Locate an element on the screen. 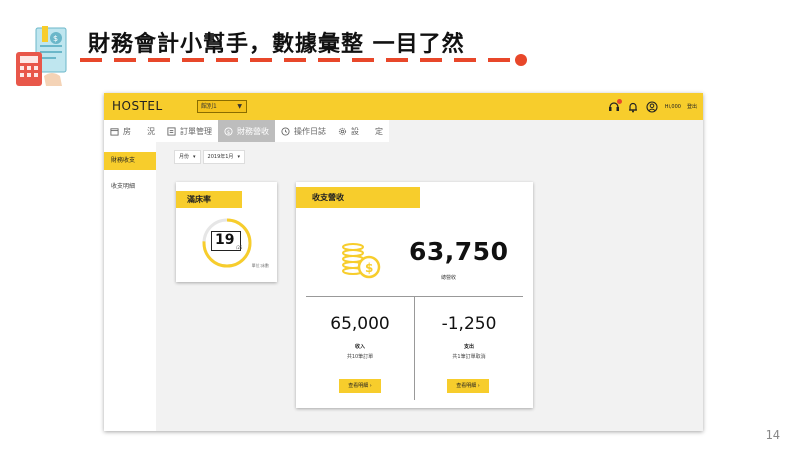  finance-illustration-icon: $ is located at coordinates (41, 56).